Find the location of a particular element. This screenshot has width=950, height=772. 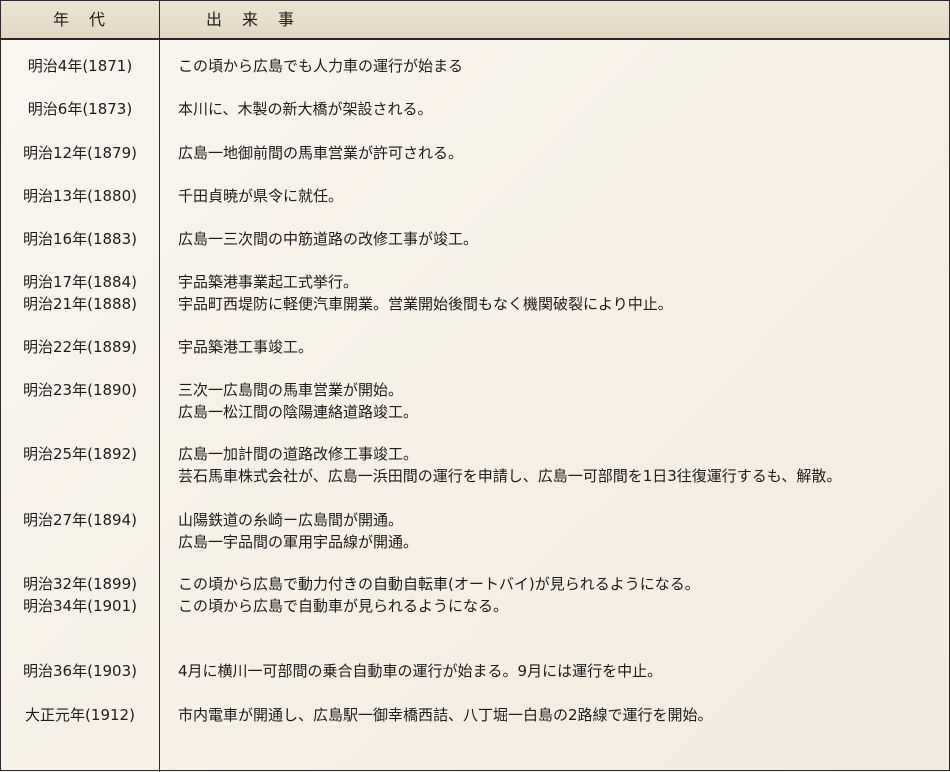

year-text: 大正元年(1912) is located at coordinates (80, 715).